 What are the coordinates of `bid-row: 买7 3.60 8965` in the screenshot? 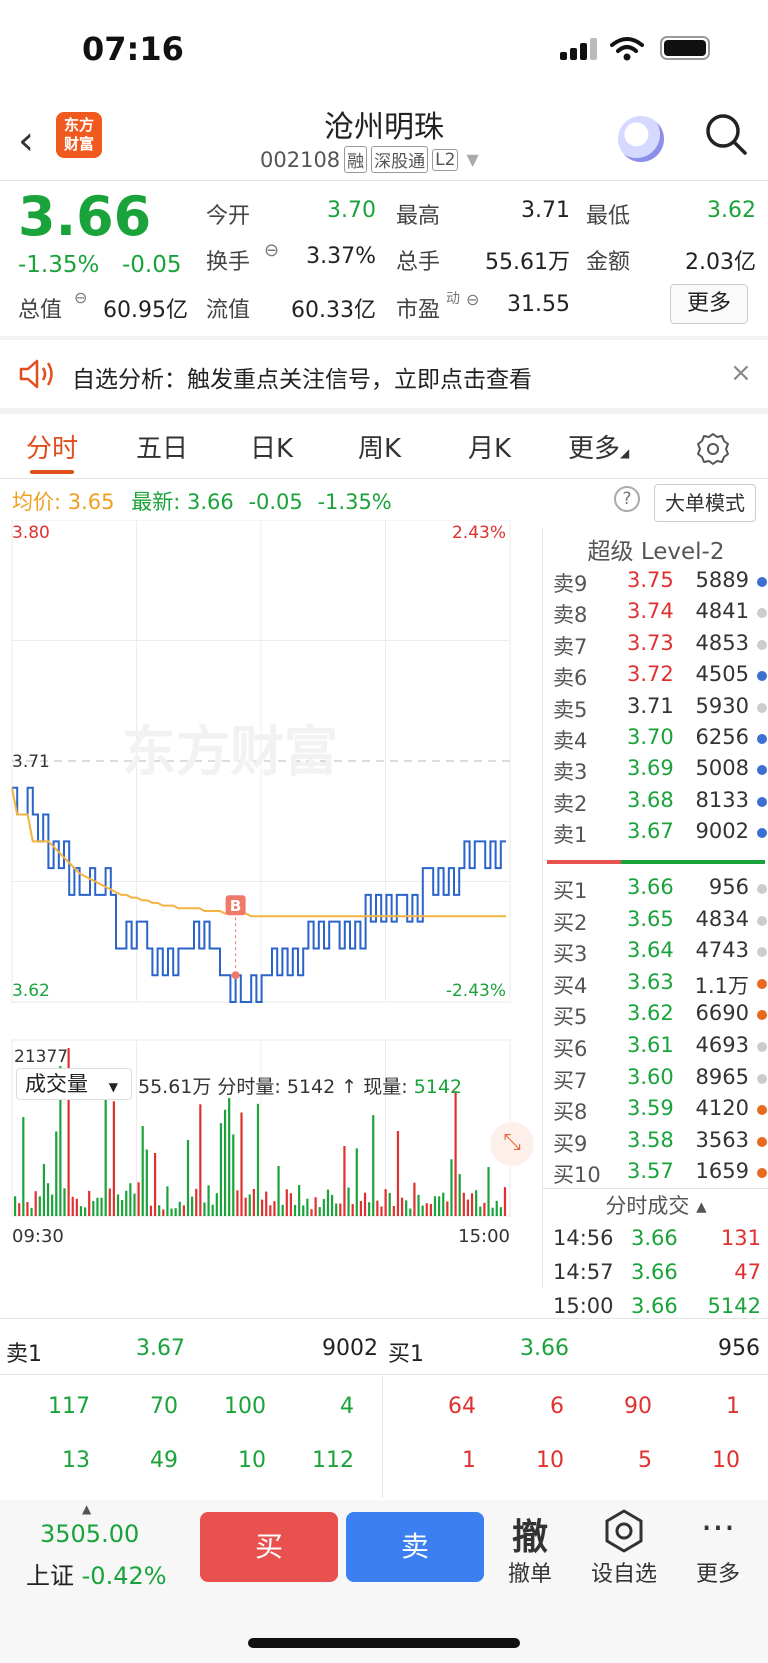 It's located at (655, 1080).